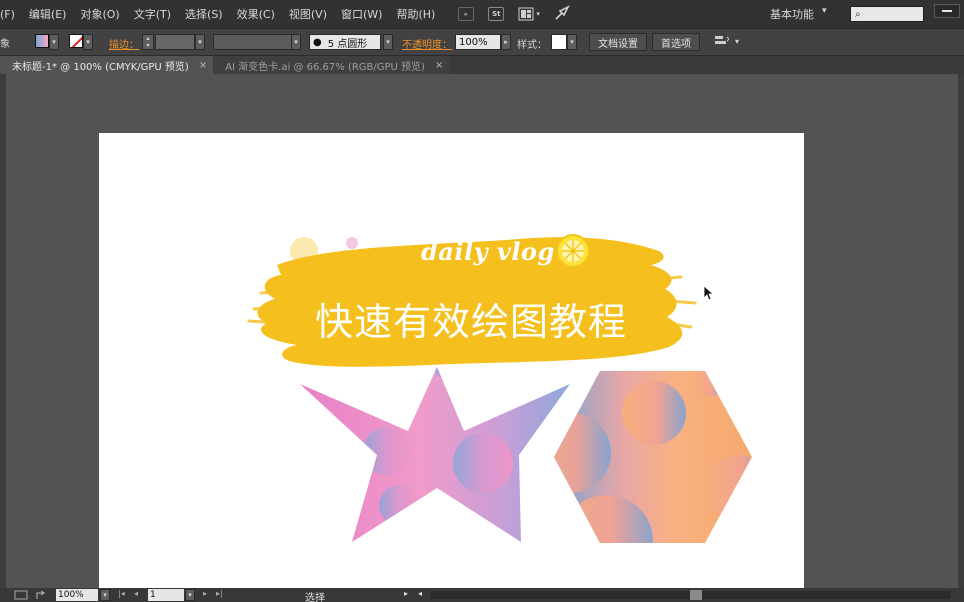 The height and width of the screenshot is (602, 964). Describe the element at coordinates (562, 14) in the screenshot. I see `gpu-performance-icon` at that location.